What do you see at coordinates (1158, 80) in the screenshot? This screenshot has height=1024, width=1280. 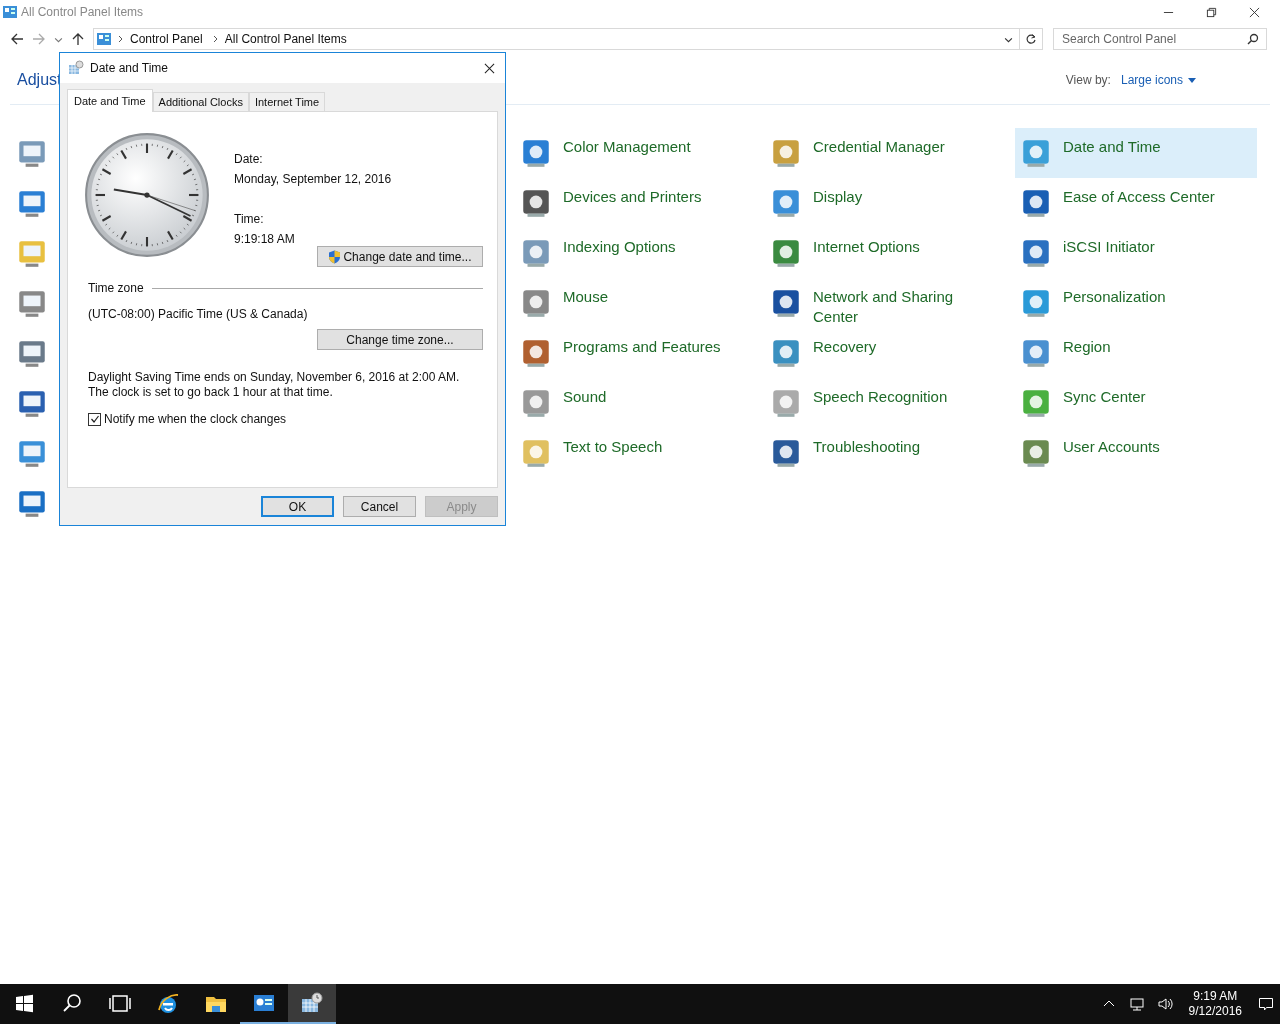 I see `view-by-dropdown: Large icons` at bounding box center [1158, 80].